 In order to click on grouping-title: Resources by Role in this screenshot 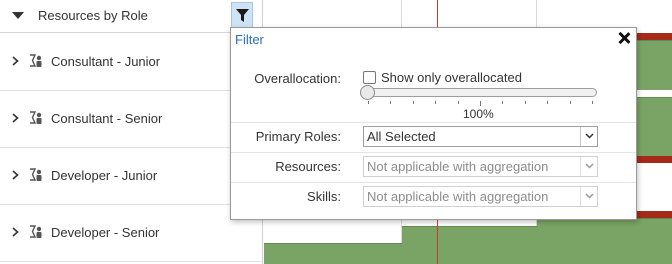, I will do `click(93, 15)`.